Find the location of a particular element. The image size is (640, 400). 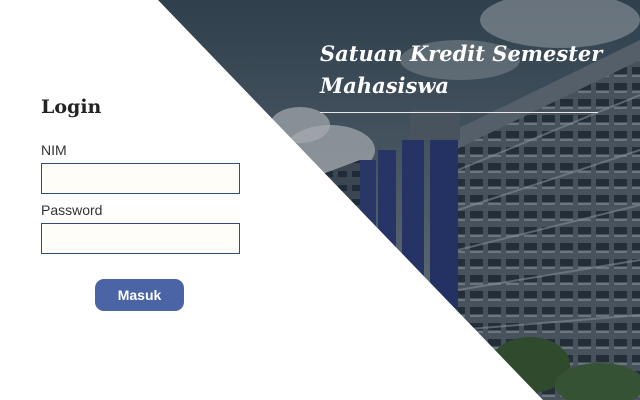

nim-input is located at coordinates (140, 178).